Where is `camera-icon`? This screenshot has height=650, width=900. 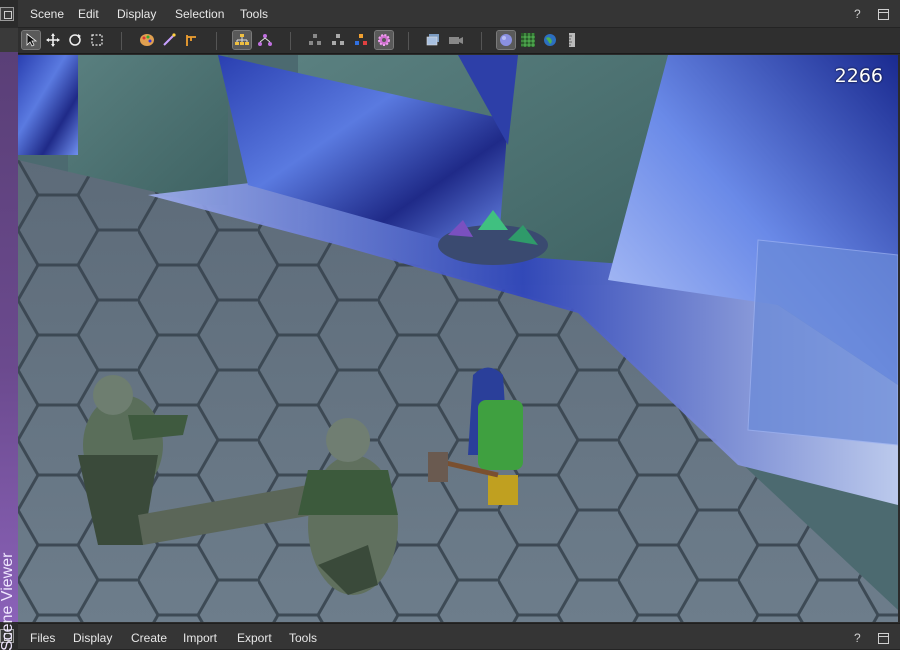 camera-icon is located at coordinates (456, 40).